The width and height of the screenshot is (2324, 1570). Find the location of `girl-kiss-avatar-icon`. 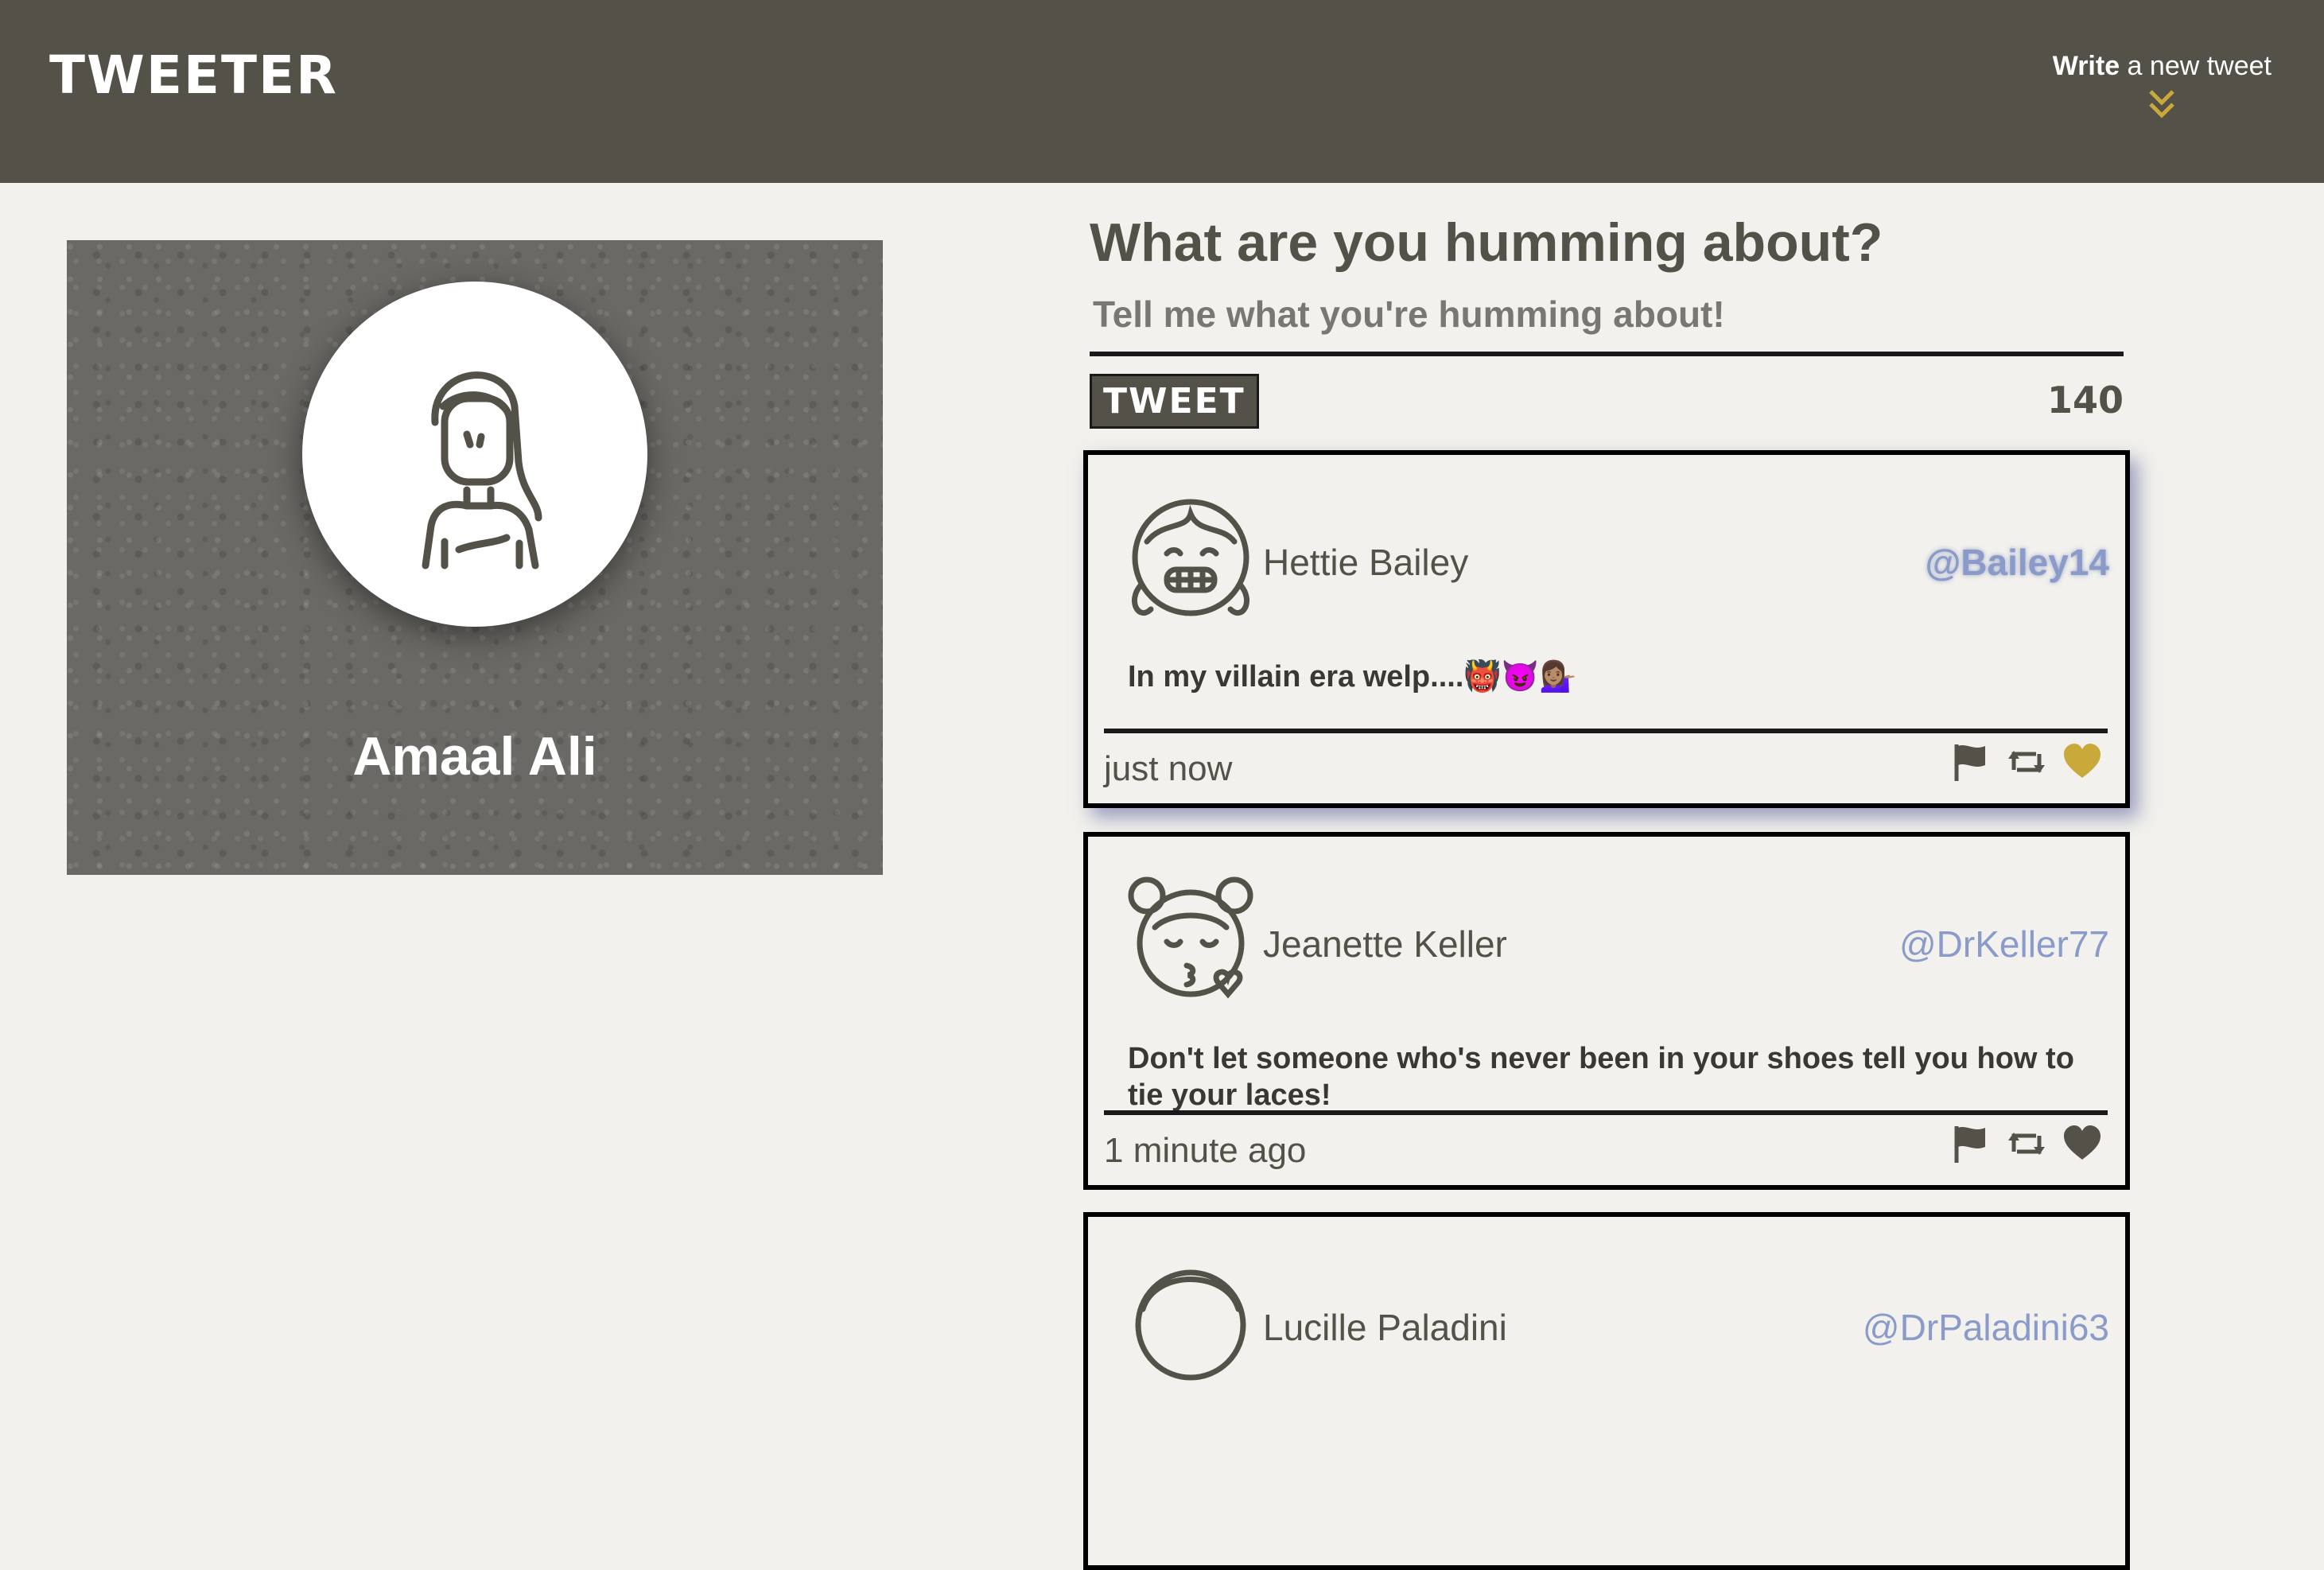

girl-kiss-avatar-icon is located at coordinates (1190, 937).